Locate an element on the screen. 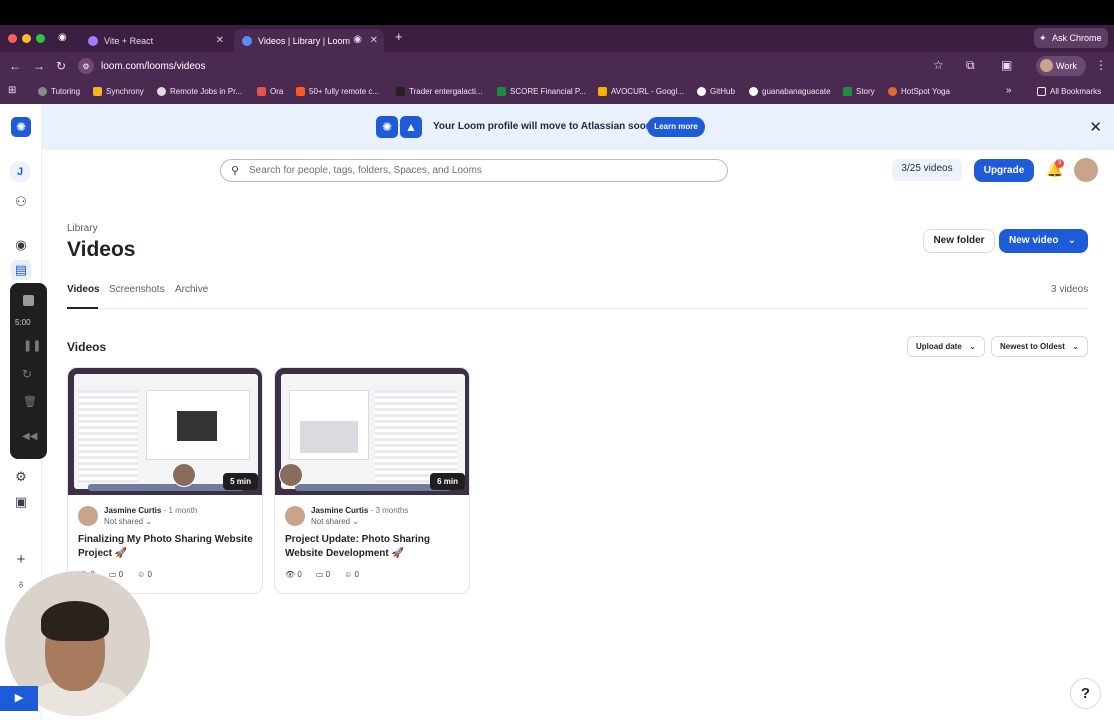 The width and height of the screenshot is (1114, 720). reactions-stat: ☺ 0 is located at coordinates (144, 574).